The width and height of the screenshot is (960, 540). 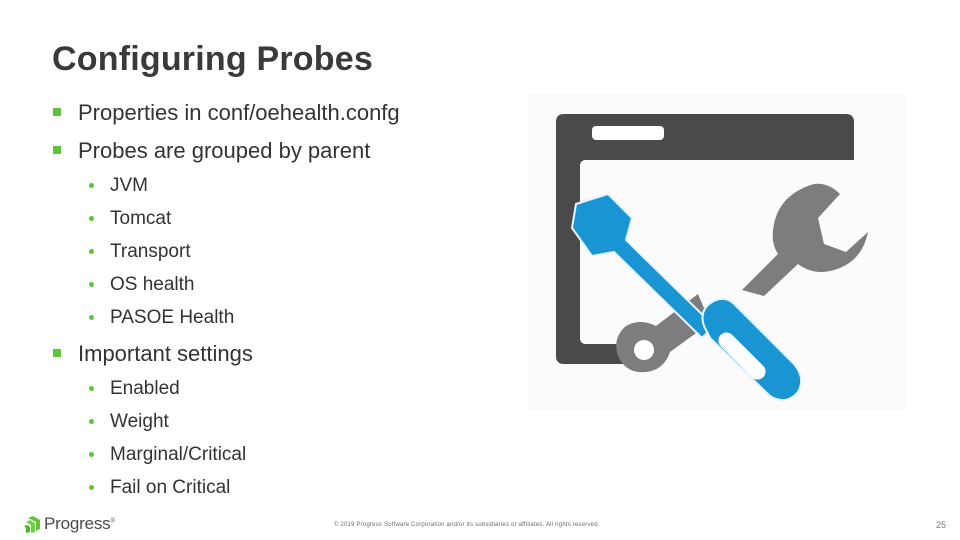 What do you see at coordinates (139, 421) in the screenshot?
I see `sub-bullet-text: Weight` at bounding box center [139, 421].